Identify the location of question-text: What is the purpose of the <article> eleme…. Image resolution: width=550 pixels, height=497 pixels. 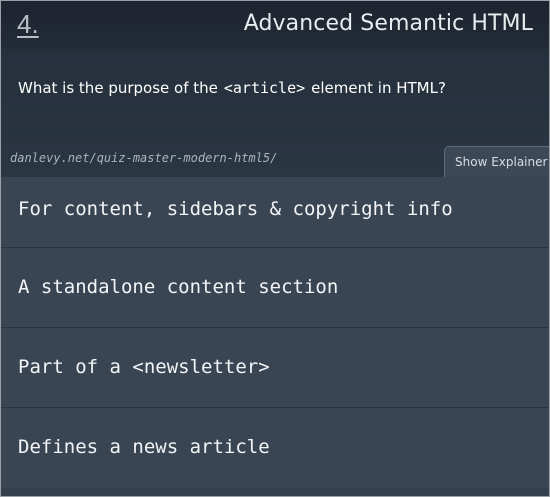
(232, 88).